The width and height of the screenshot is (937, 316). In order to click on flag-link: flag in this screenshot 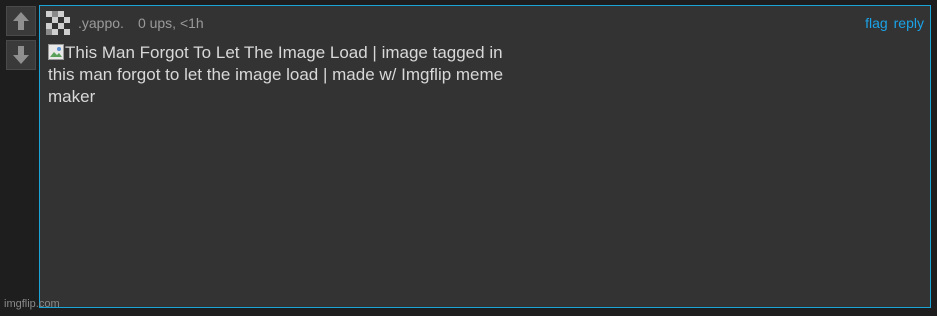, I will do `click(876, 23)`.